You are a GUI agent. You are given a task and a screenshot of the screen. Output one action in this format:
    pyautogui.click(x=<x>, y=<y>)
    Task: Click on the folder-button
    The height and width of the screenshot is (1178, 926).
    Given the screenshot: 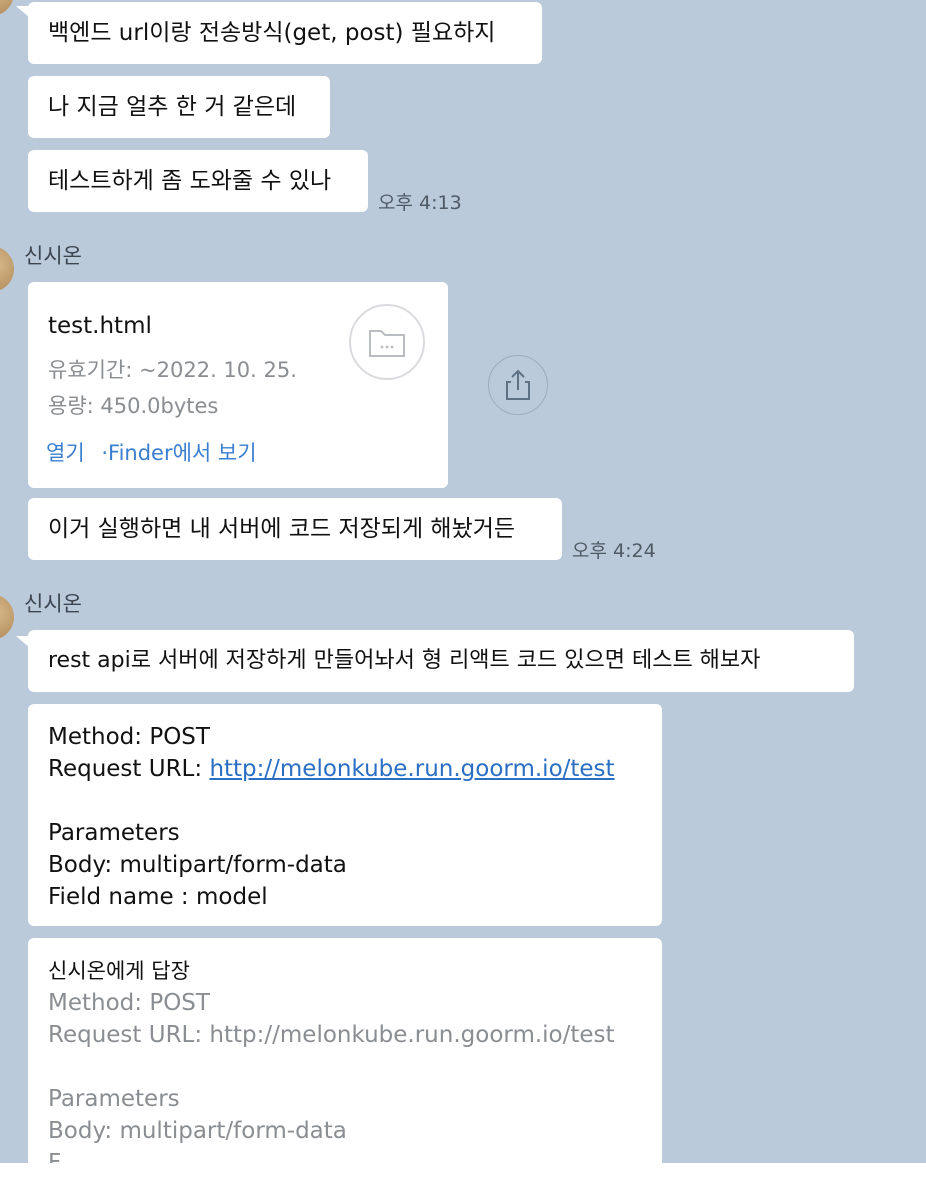 What is the action you would take?
    pyautogui.click(x=387, y=342)
    